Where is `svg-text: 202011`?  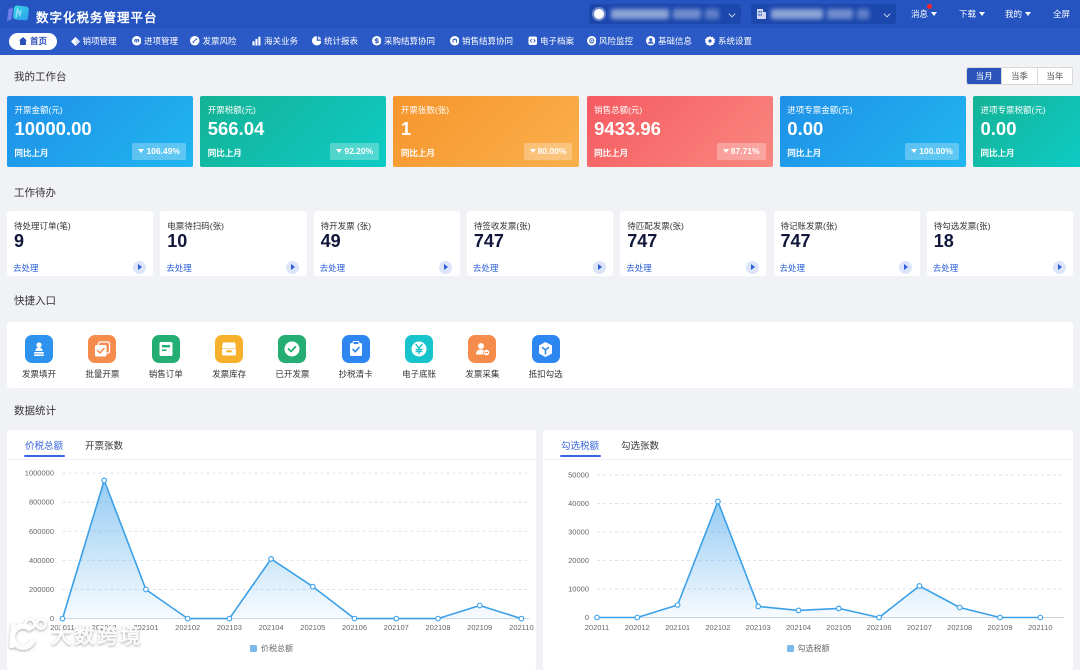
svg-text: 202011 is located at coordinates (597, 627).